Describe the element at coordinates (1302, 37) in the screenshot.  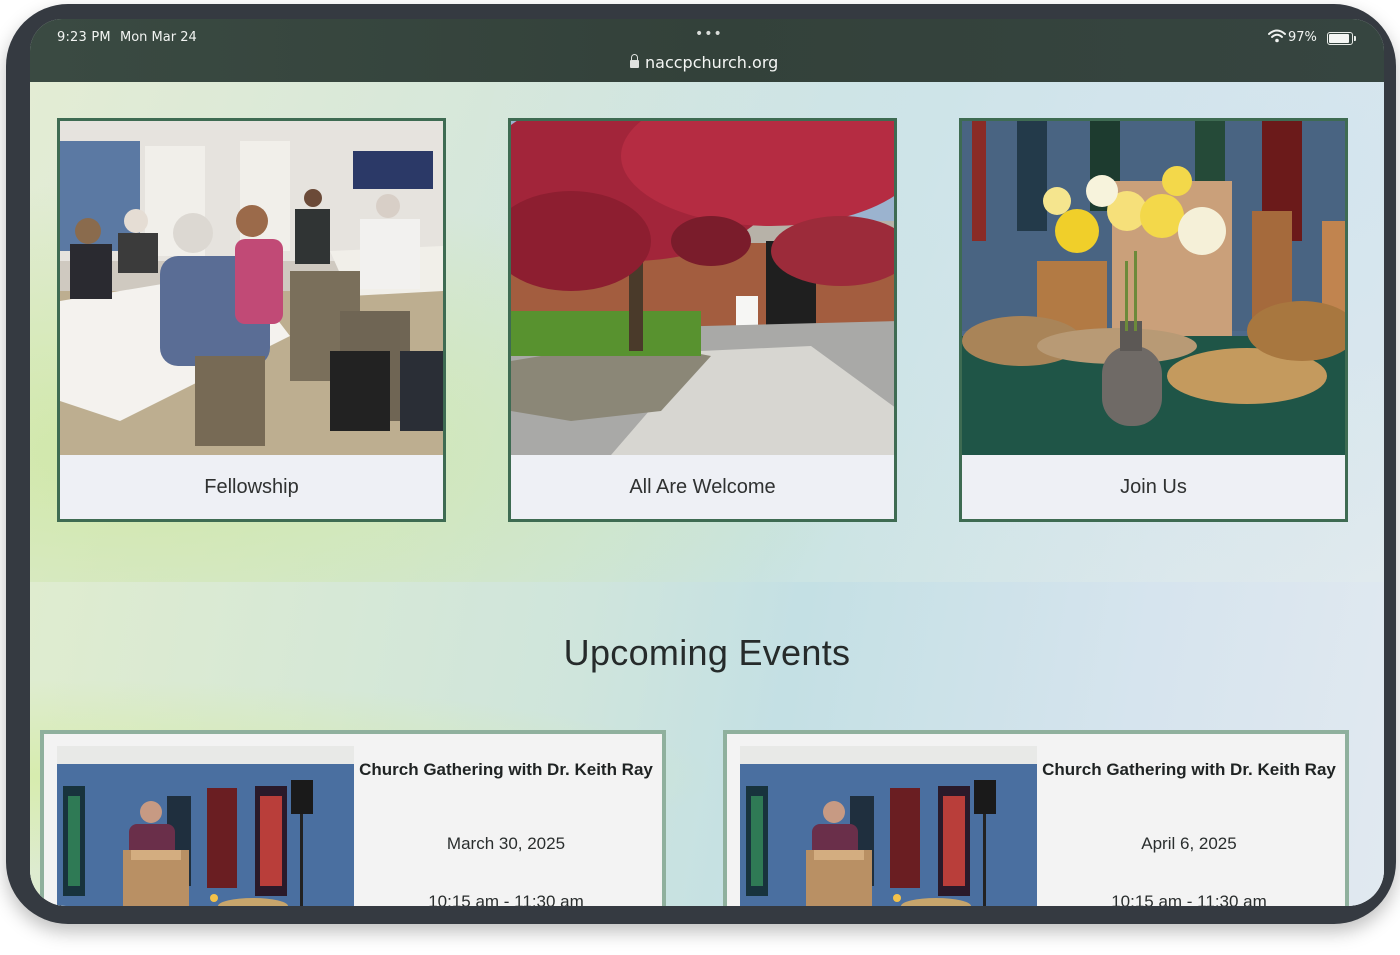
I see `battery-percent: 97%` at that location.